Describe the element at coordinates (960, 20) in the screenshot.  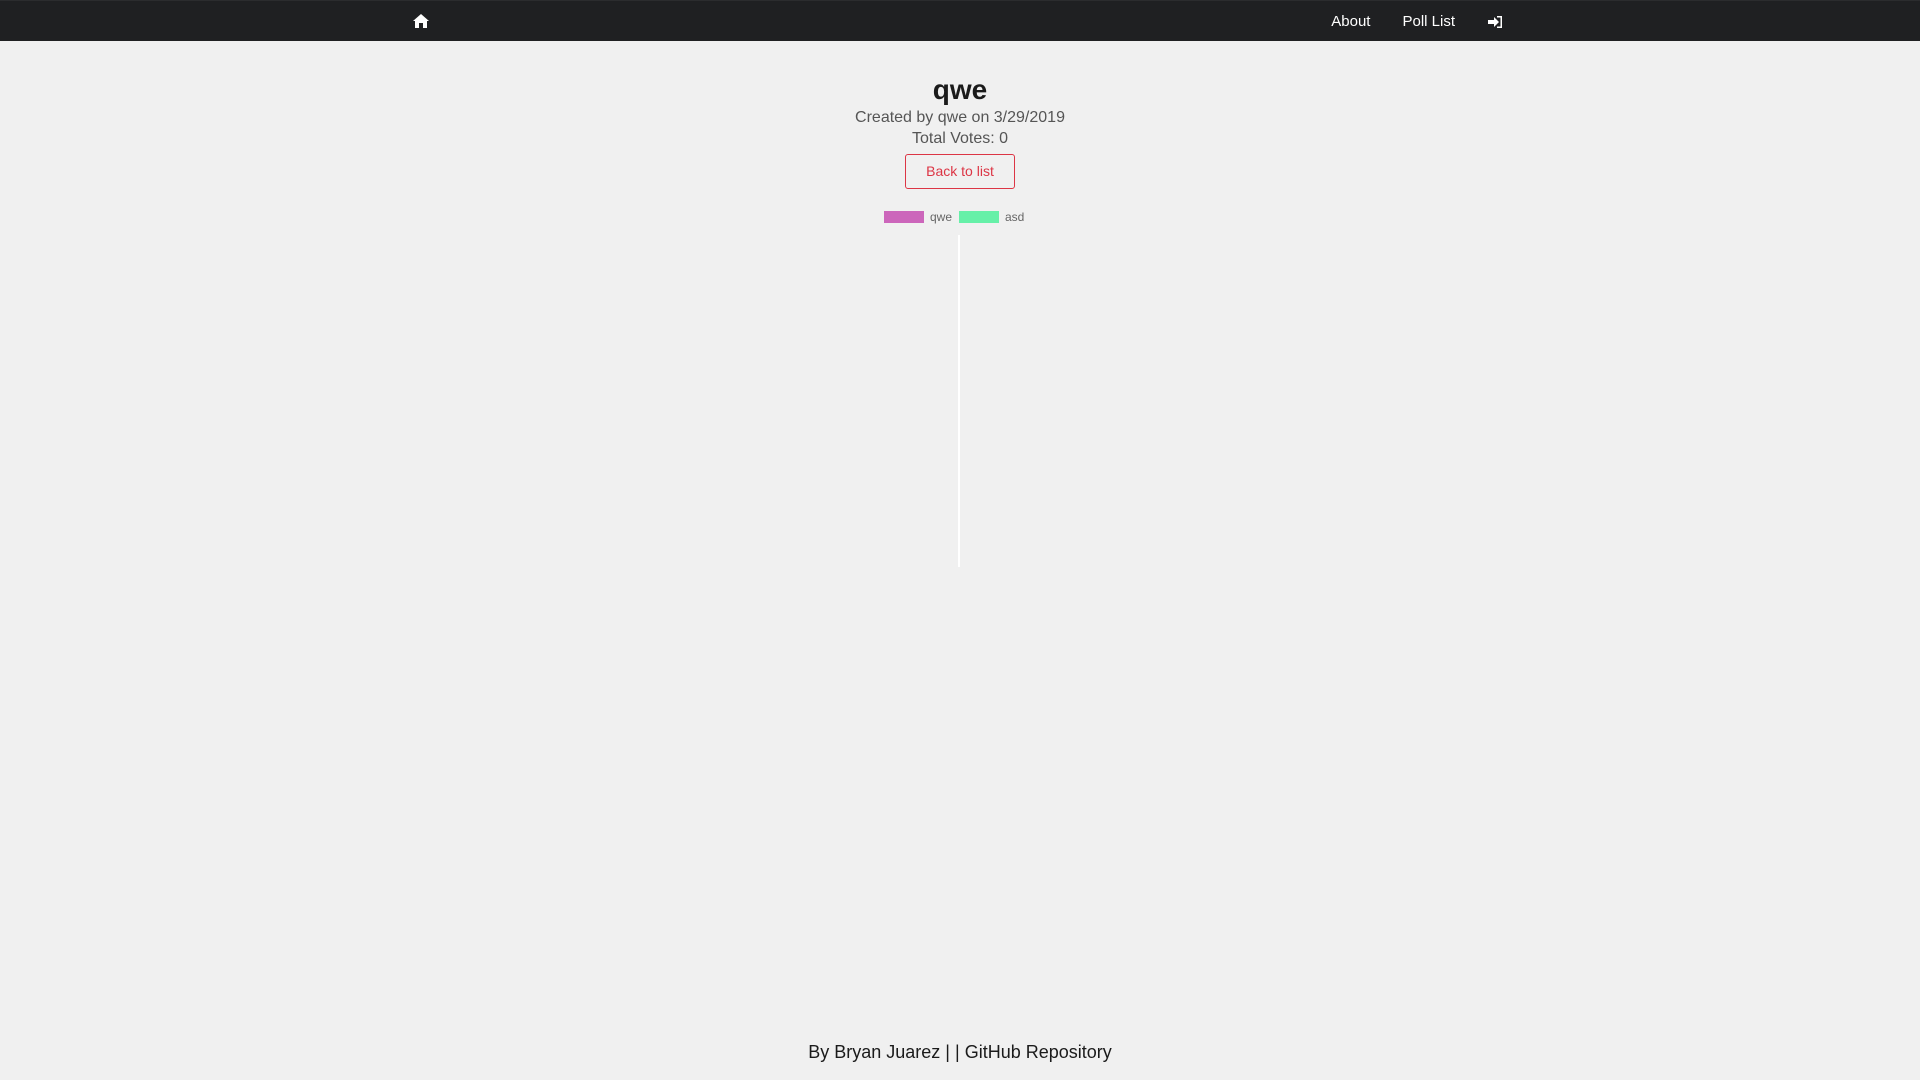
I see `navbar: About Poll List` at that location.